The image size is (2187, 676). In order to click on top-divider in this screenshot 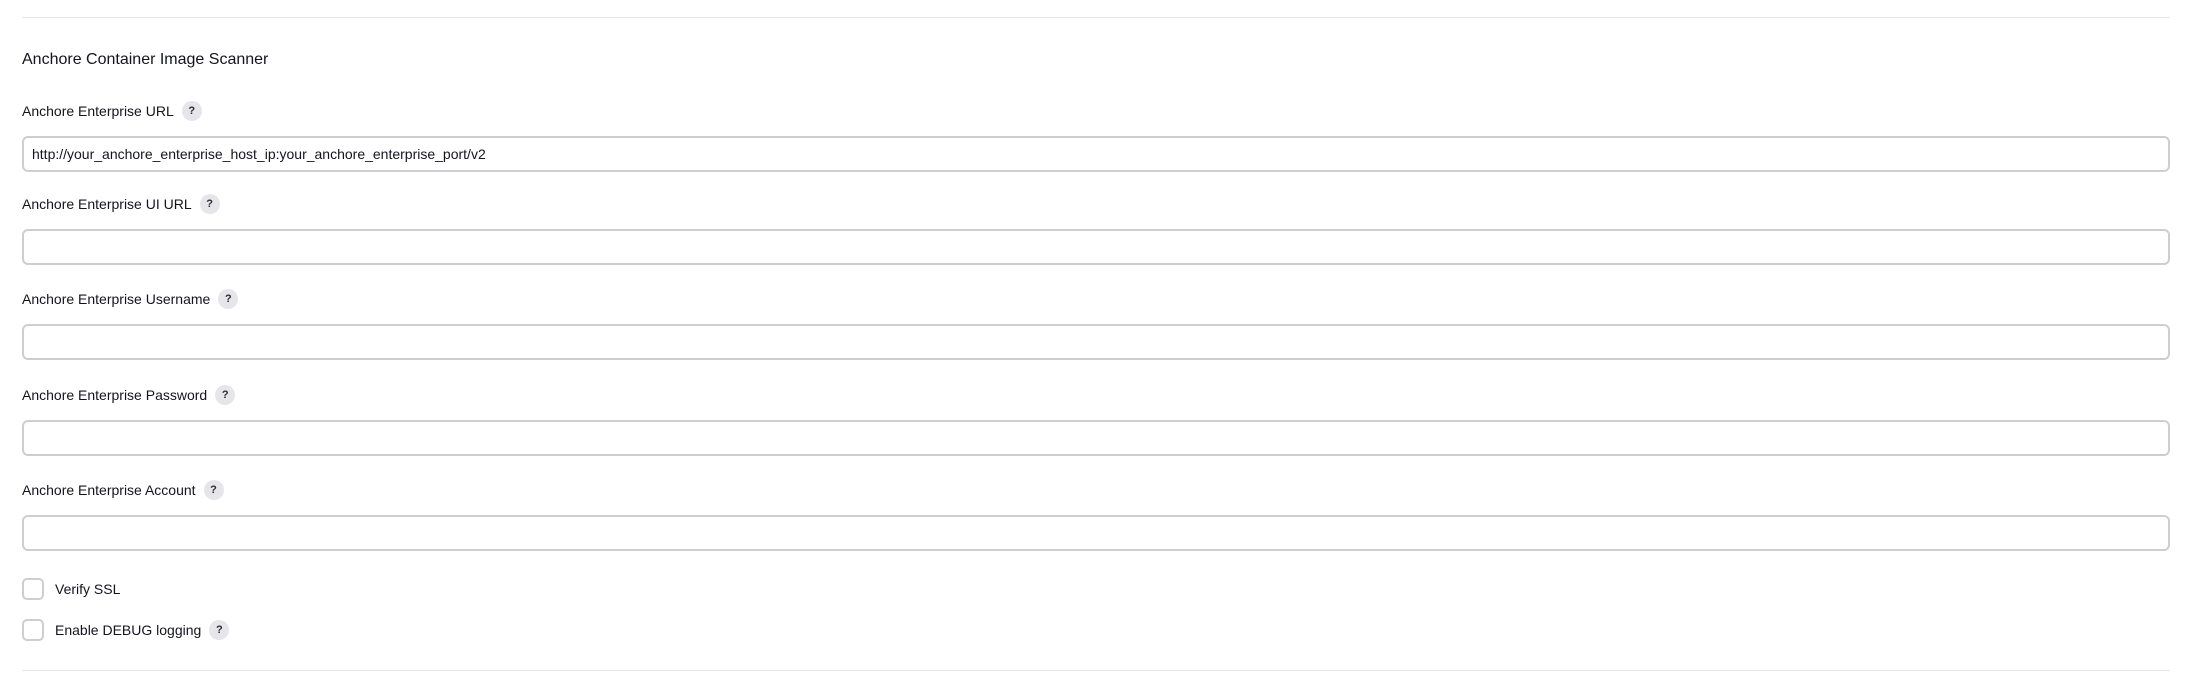, I will do `click(1096, 17)`.